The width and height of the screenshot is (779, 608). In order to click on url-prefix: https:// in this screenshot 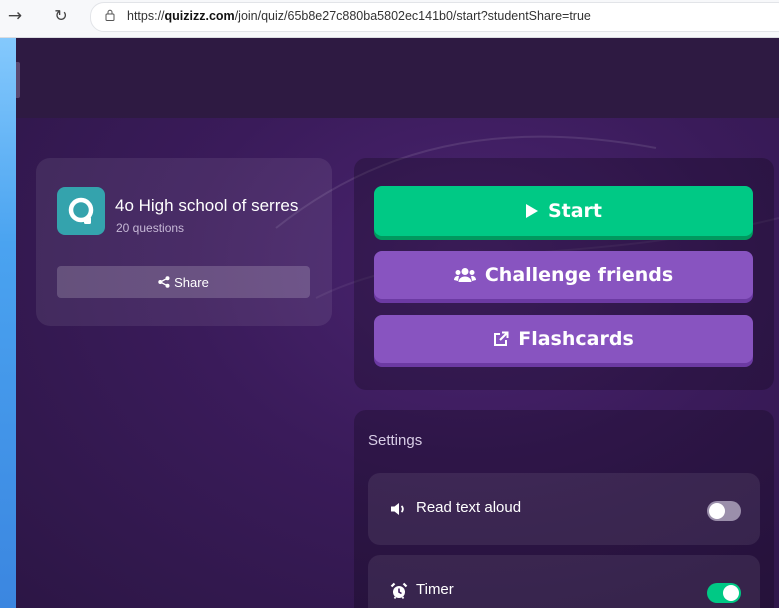, I will do `click(146, 16)`.